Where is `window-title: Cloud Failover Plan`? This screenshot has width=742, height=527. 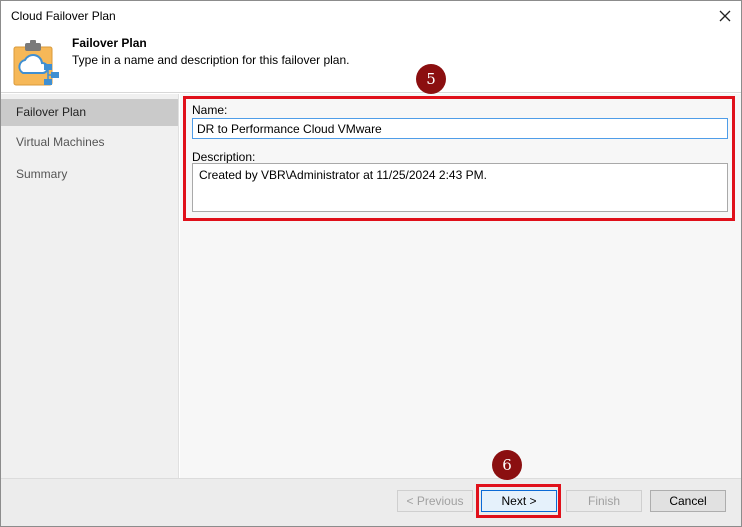
window-title: Cloud Failover Plan is located at coordinates (63, 16).